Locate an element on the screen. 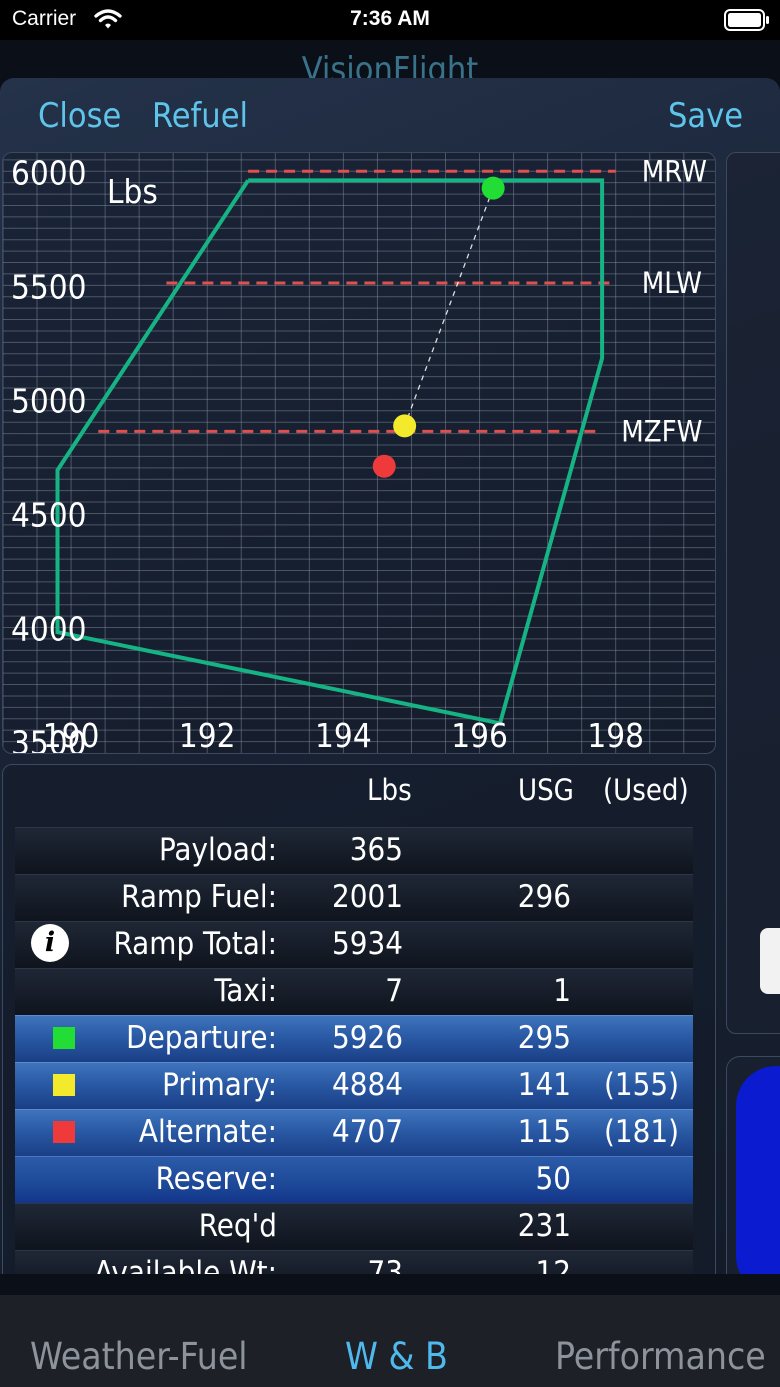 The width and height of the screenshot is (780, 1387). y-tick-label: 5500 is located at coordinates (49, 286).